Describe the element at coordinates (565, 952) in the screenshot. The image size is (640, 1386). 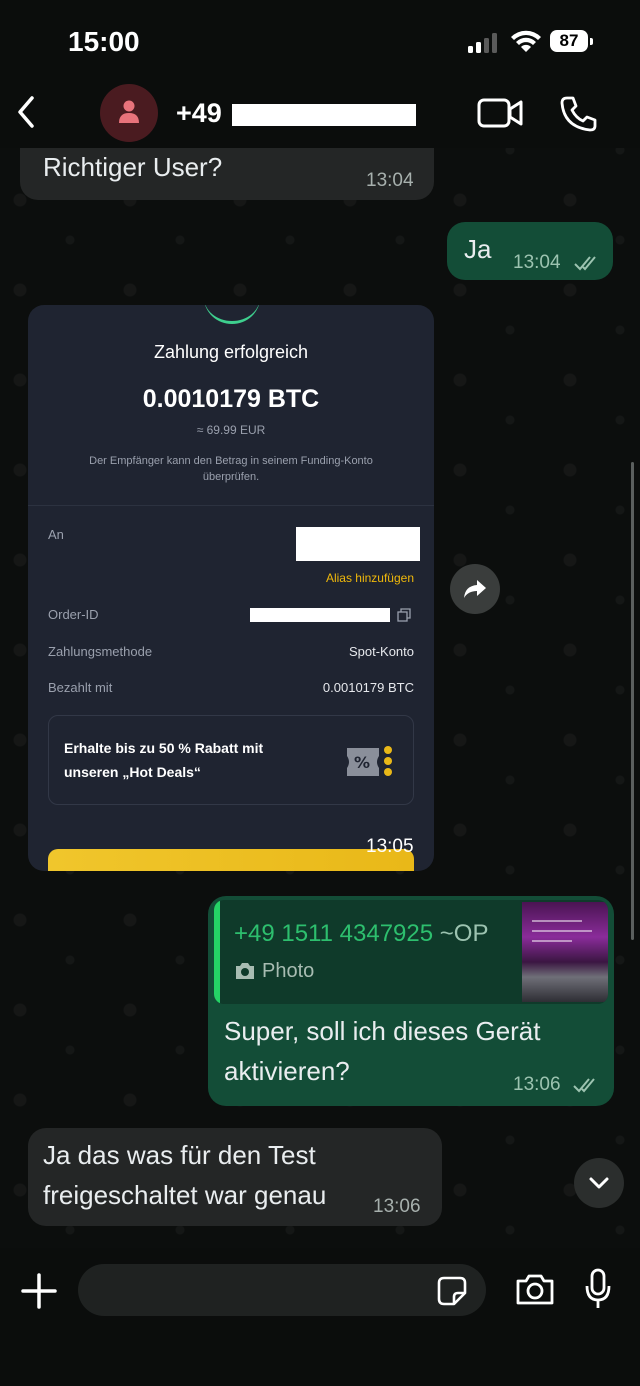
I see `quoted-thumbnail` at that location.